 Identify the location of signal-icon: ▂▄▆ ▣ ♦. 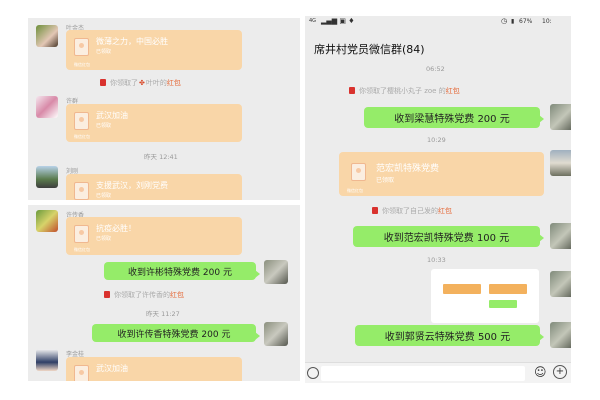
(338, 21).